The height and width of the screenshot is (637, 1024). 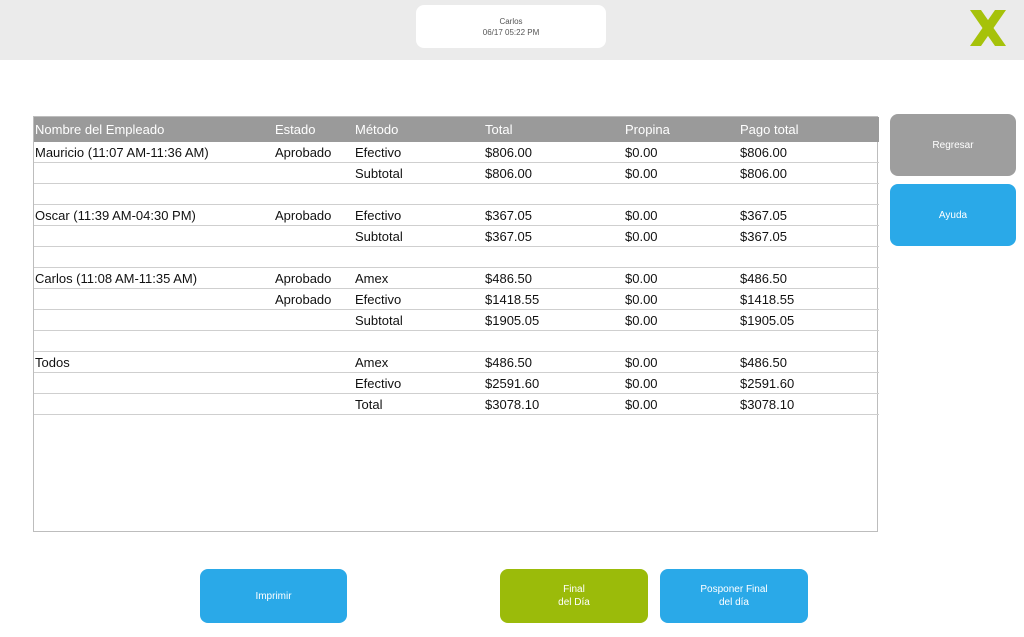 What do you see at coordinates (809, 129) in the screenshot?
I see `column-header: Pago total` at bounding box center [809, 129].